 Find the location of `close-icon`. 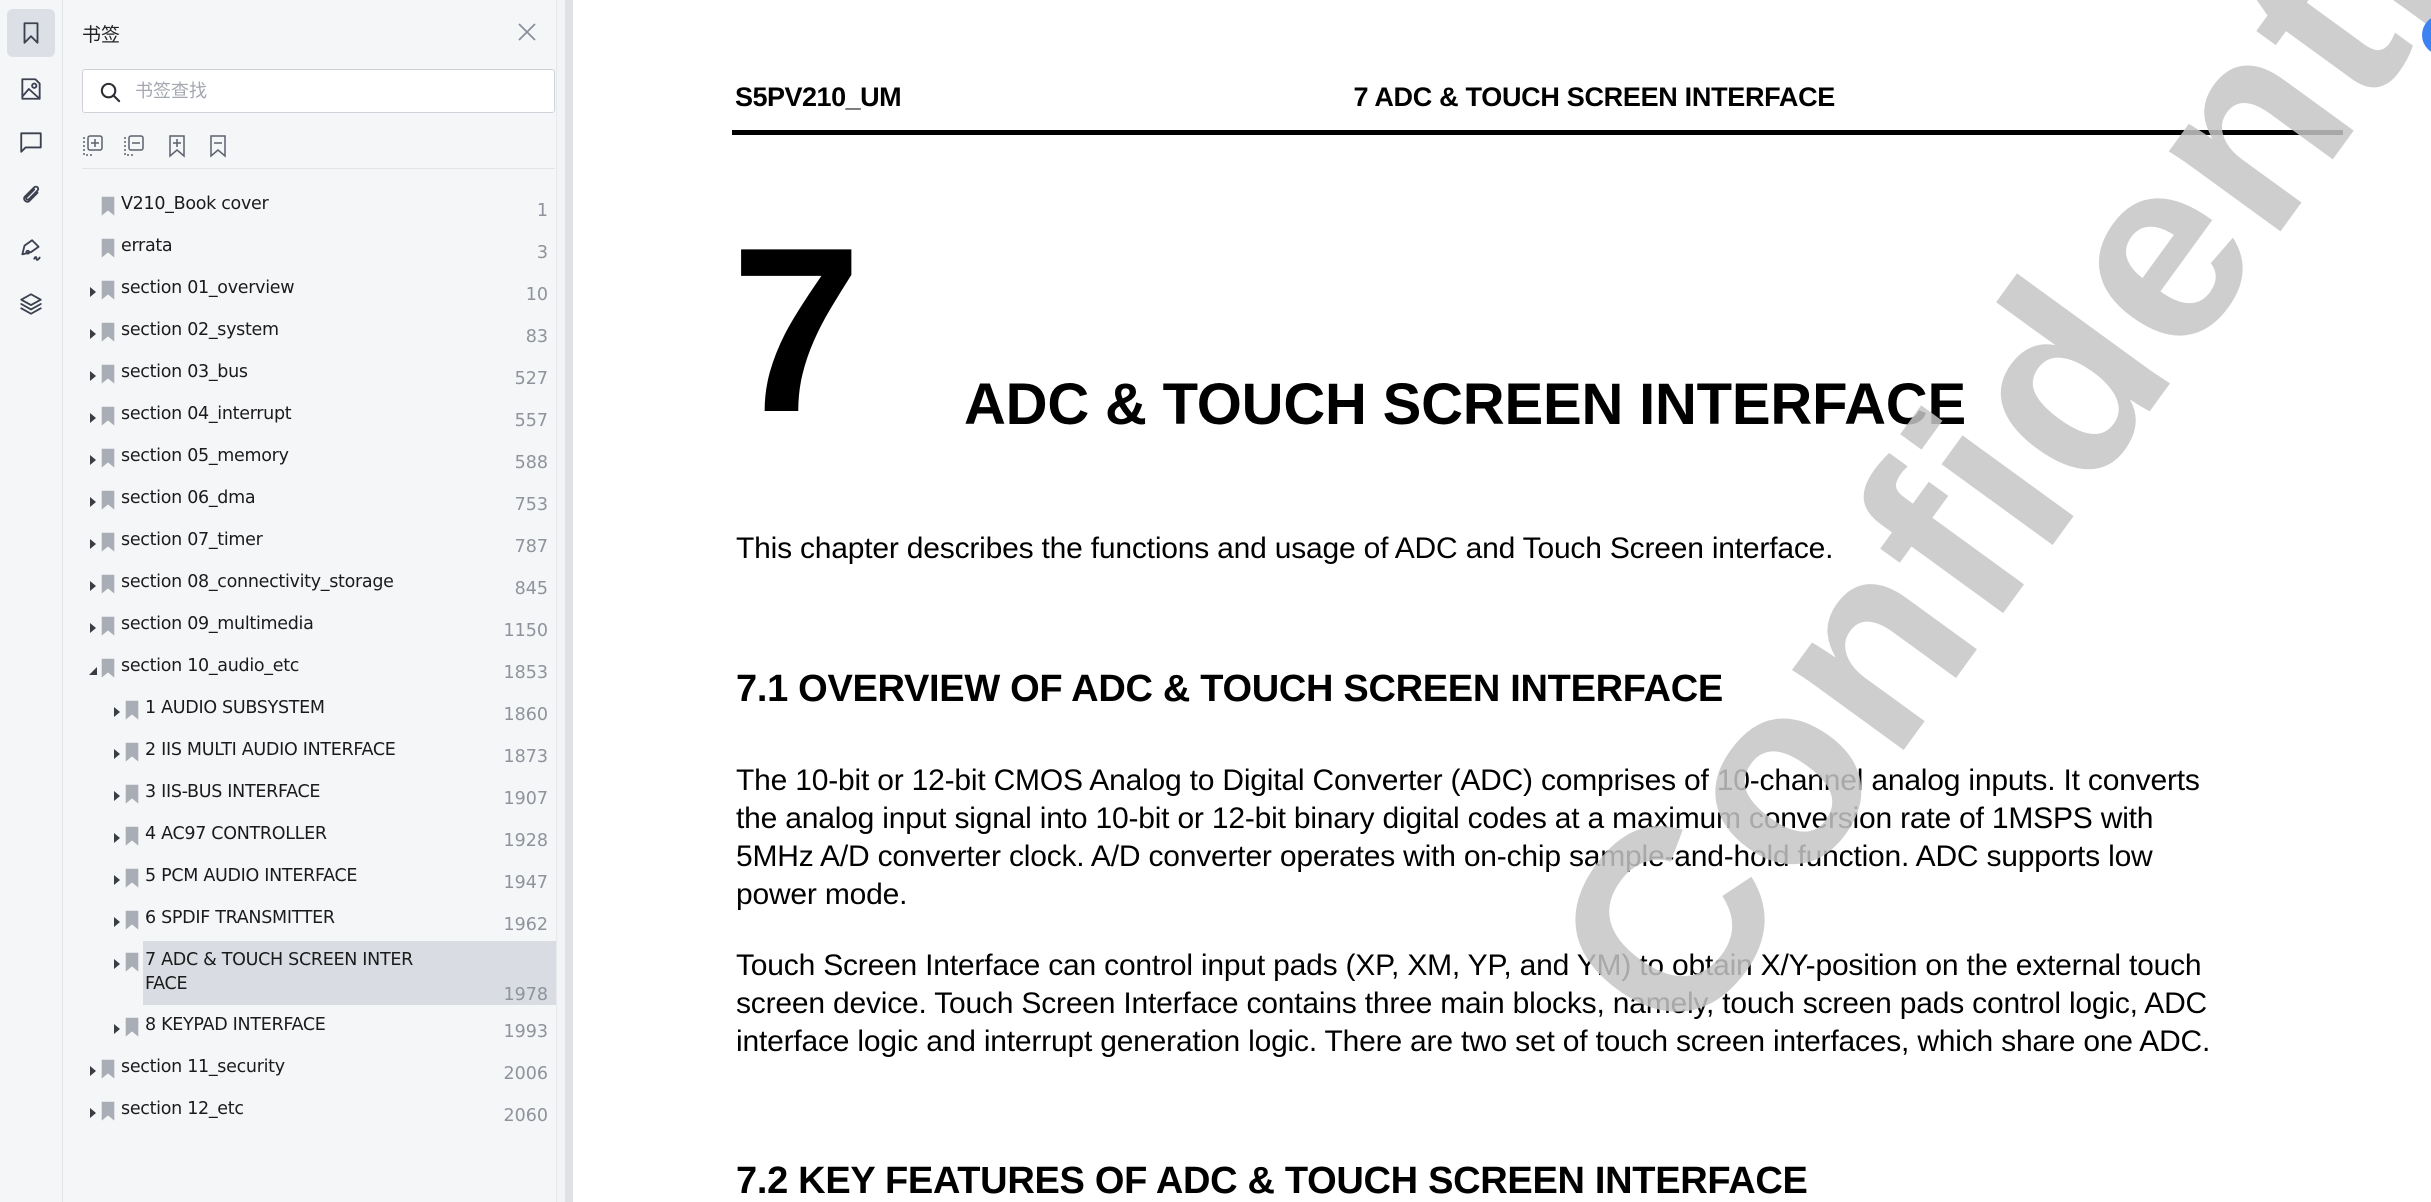

close-icon is located at coordinates (527, 32).